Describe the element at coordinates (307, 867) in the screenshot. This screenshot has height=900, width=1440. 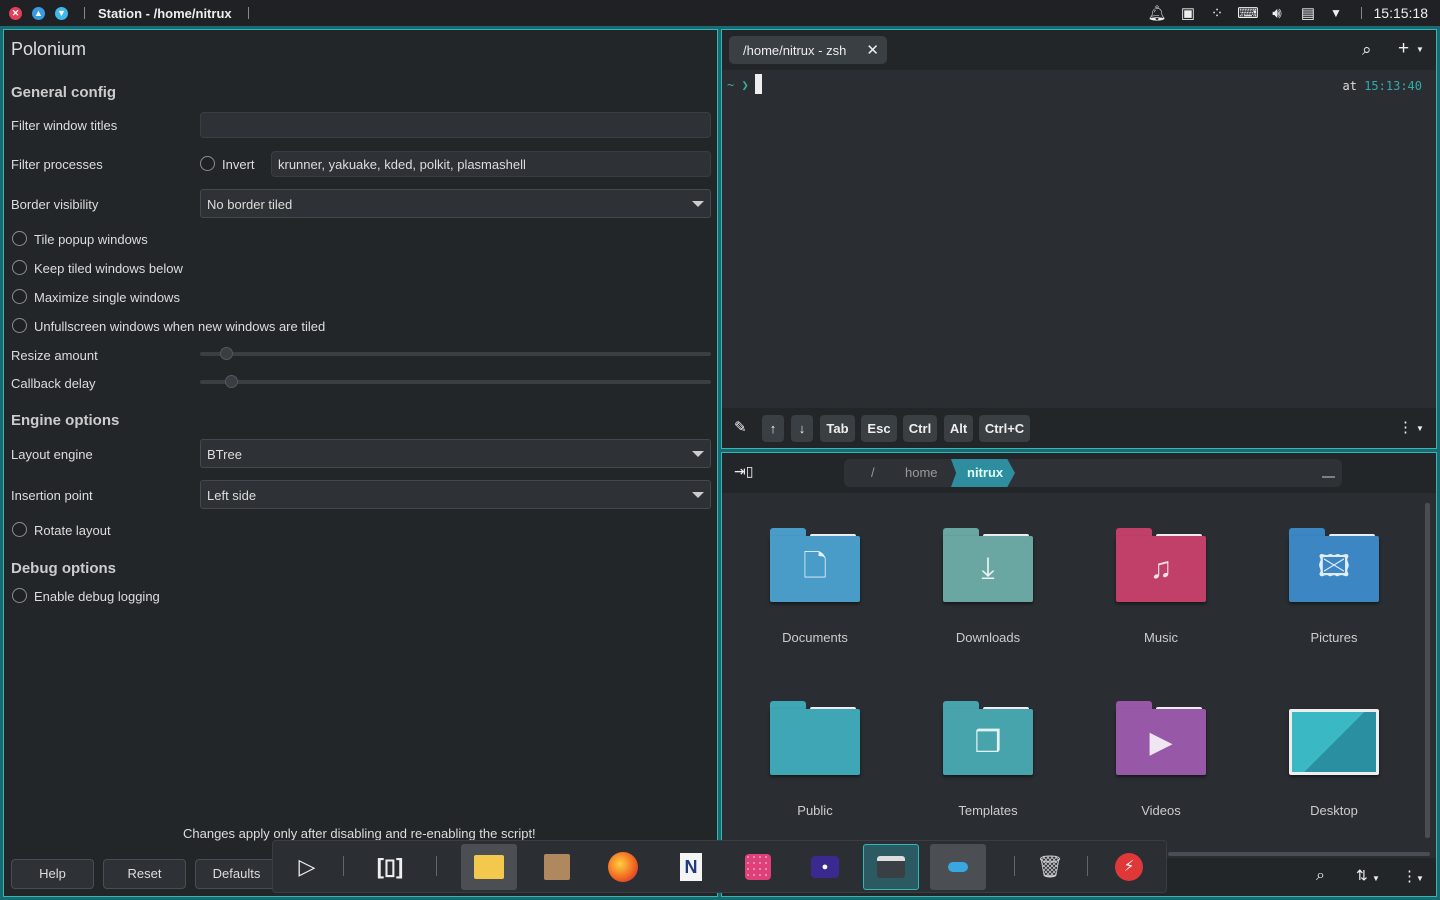
I see `play-icon: ▷` at that location.